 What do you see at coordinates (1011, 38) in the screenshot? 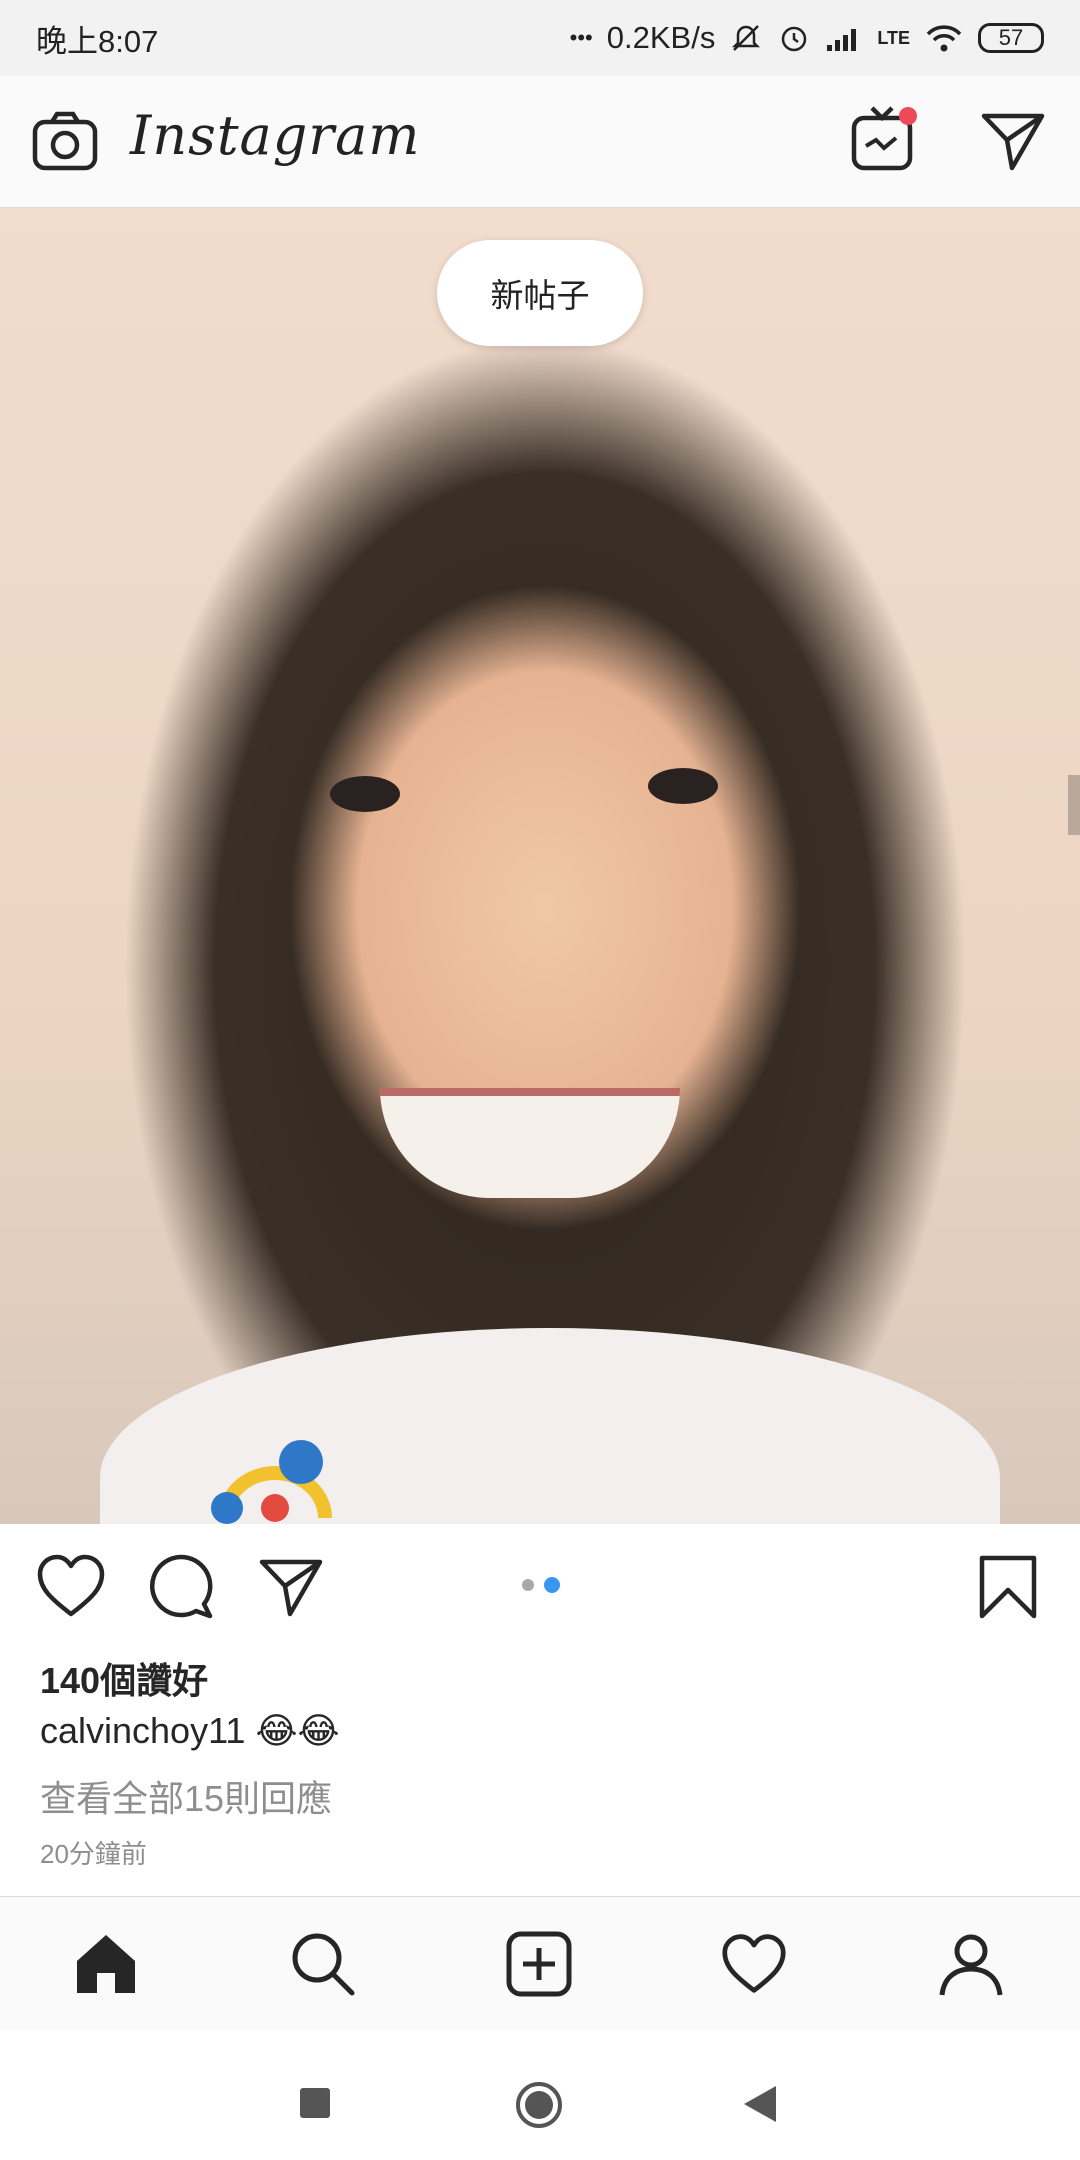
I see `battery-indicator: 57` at bounding box center [1011, 38].